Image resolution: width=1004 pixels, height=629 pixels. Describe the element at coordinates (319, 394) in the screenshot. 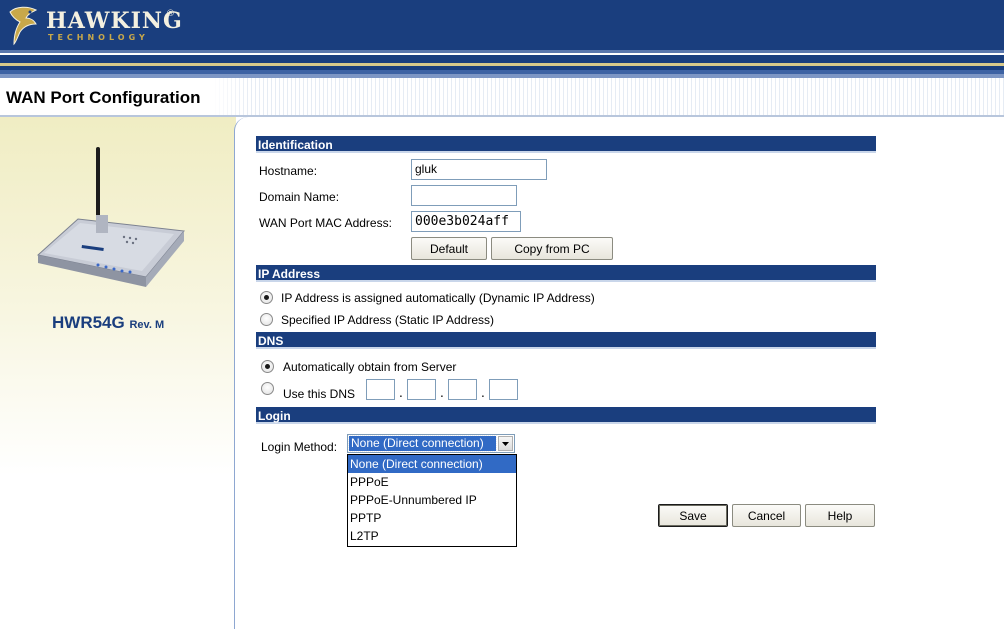

I see `dns-manual-label: Use this DNS` at that location.